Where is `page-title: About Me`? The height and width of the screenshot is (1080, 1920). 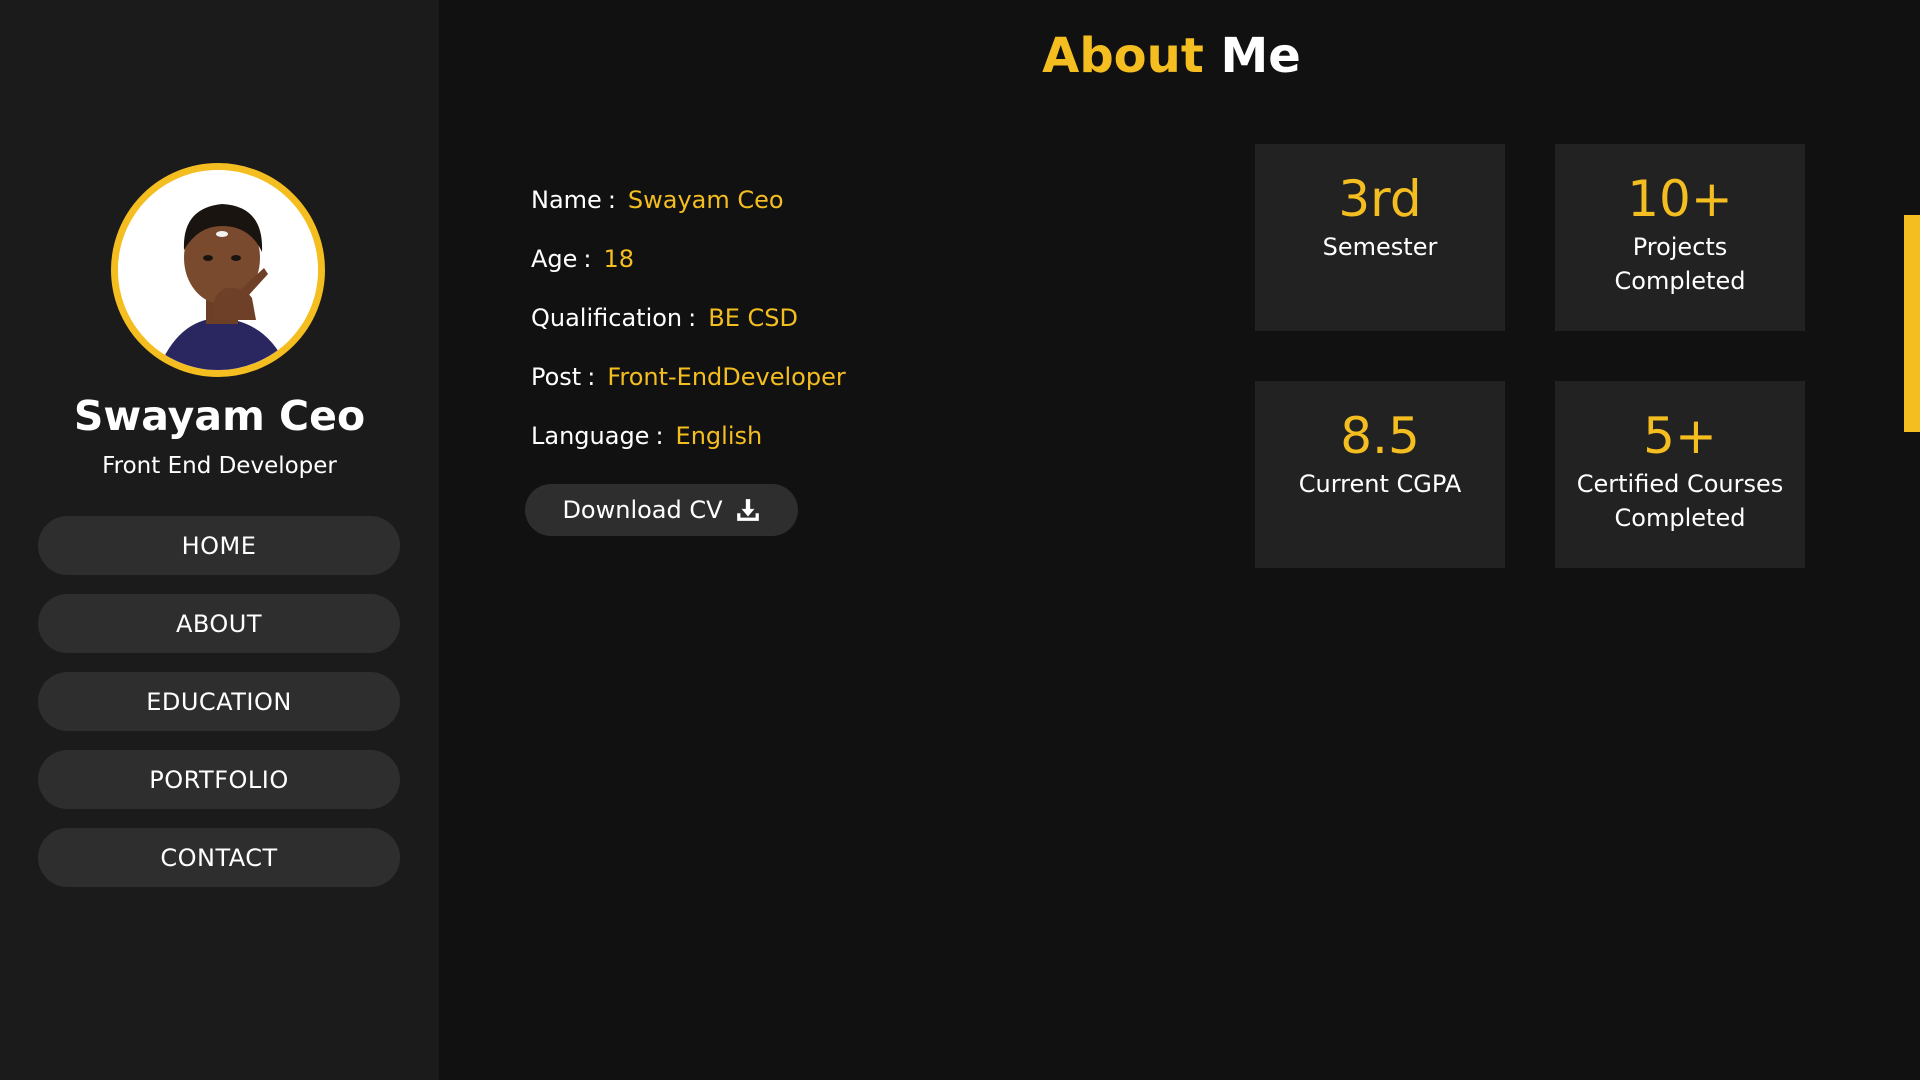
page-title: About Me is located at coordinates (1171, 56).